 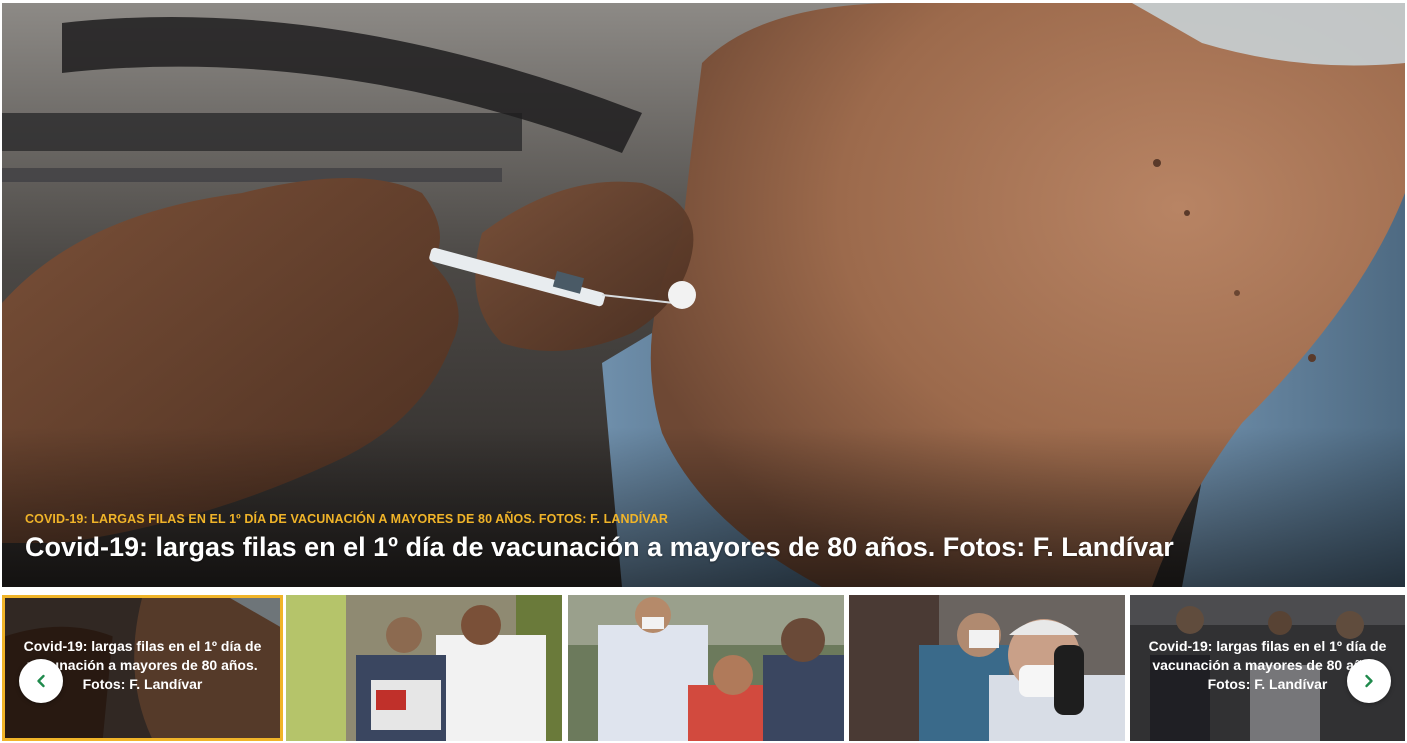 I want to click on previous-button, so click(x=41, y=681).